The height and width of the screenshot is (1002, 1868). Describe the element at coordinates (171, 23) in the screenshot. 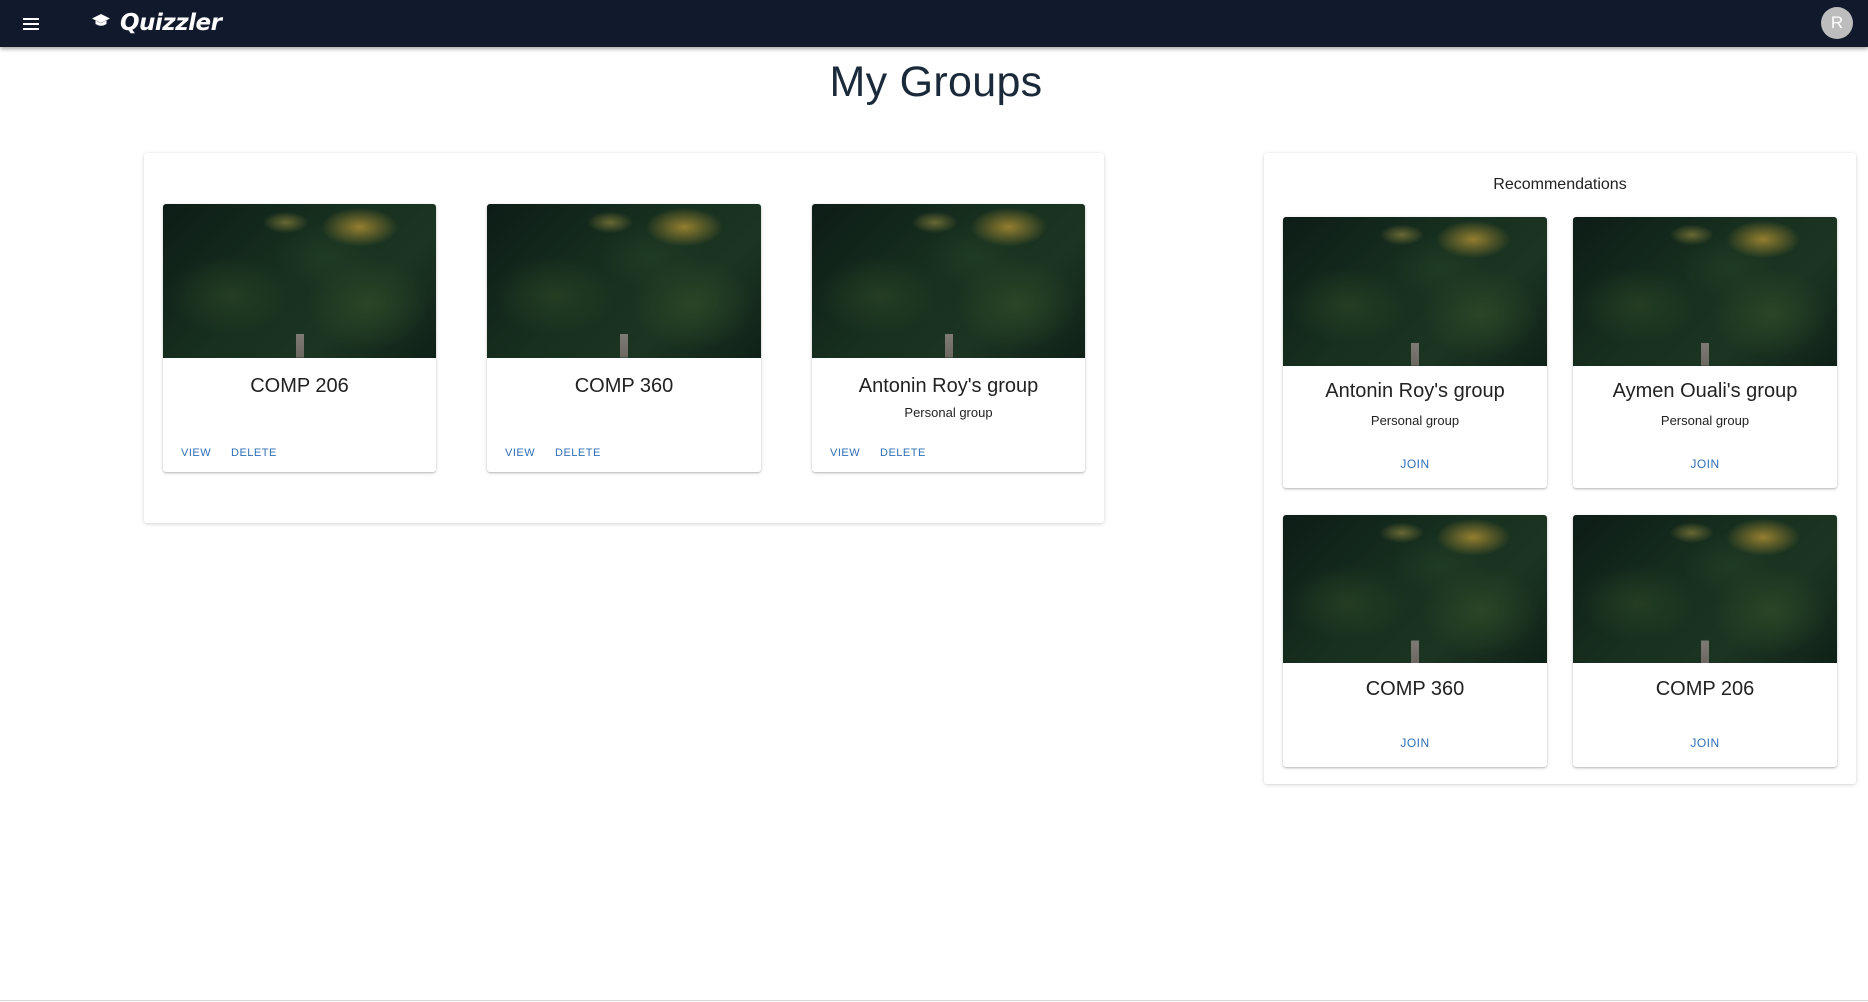

I see `brand-name: Quizzler` at that location.